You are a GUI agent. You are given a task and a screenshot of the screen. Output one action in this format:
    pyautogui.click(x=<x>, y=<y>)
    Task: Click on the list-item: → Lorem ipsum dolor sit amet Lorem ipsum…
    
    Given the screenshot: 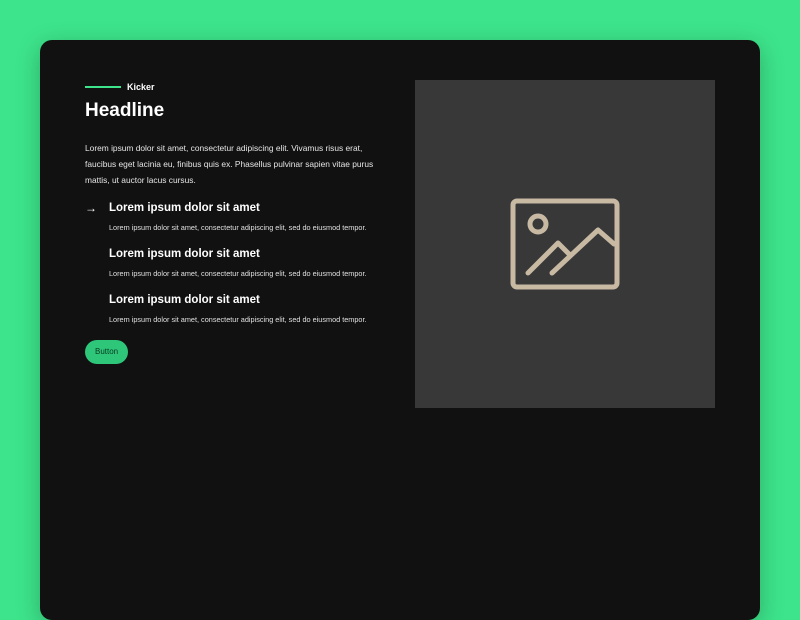 What is the action you would take?
    pyautogui.click(x=230, y=217)
    